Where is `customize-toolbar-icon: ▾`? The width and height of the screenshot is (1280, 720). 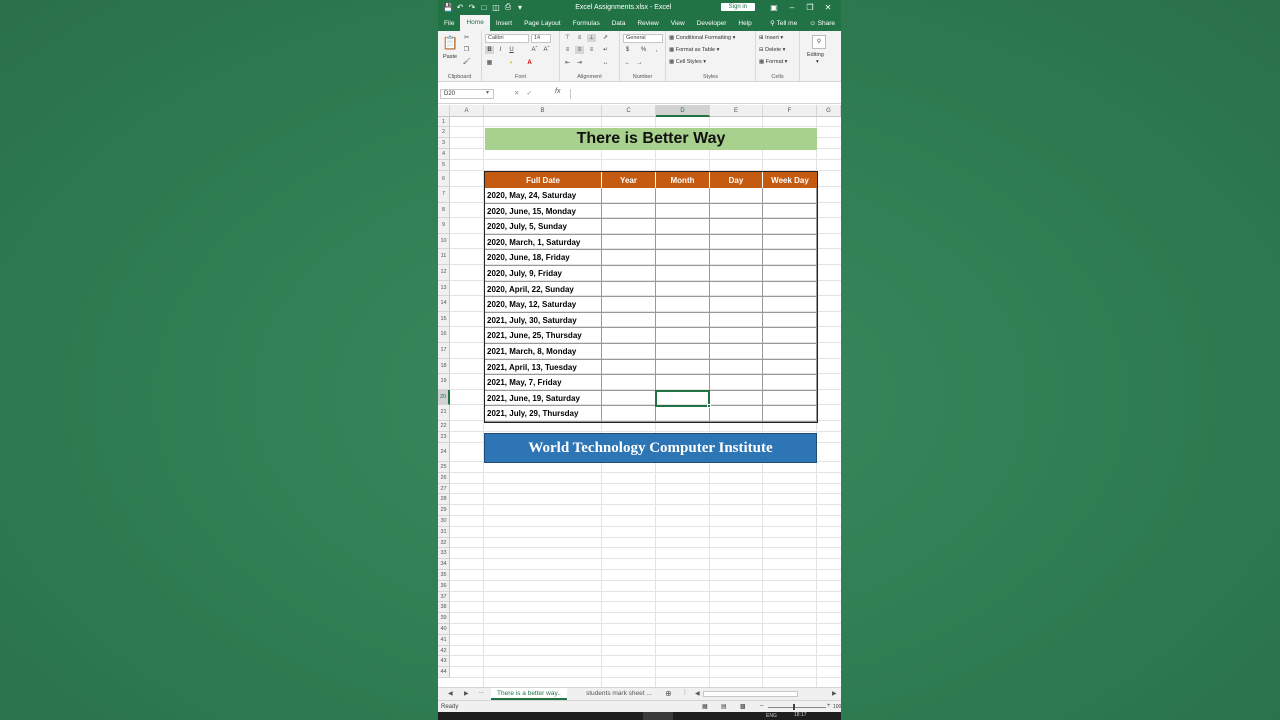
customize-toolbar-icon: ▾ is located at coordinates (520, 7).